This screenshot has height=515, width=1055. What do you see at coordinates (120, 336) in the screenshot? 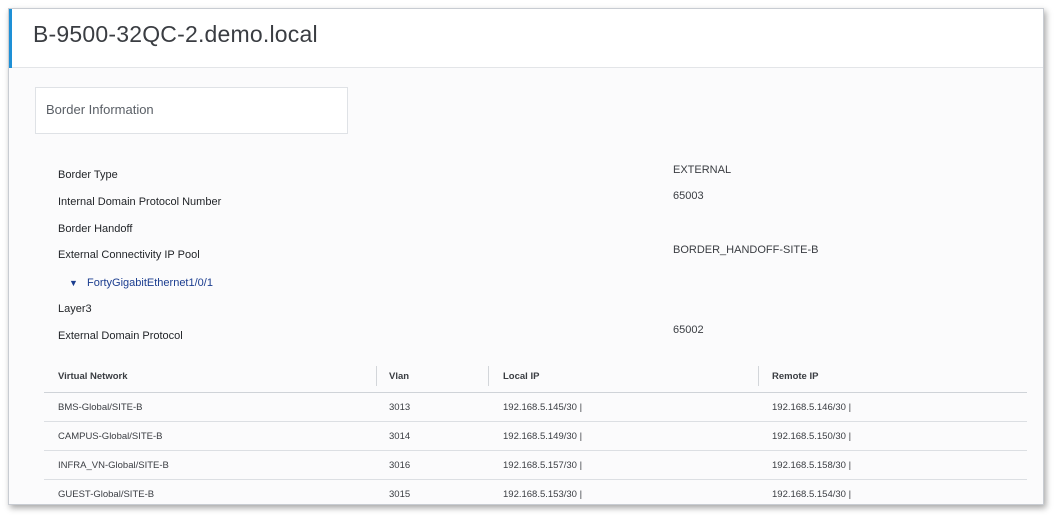
I see `external-domain-protocol-label: External Domain Protocol` at bounding box center [120, 336].